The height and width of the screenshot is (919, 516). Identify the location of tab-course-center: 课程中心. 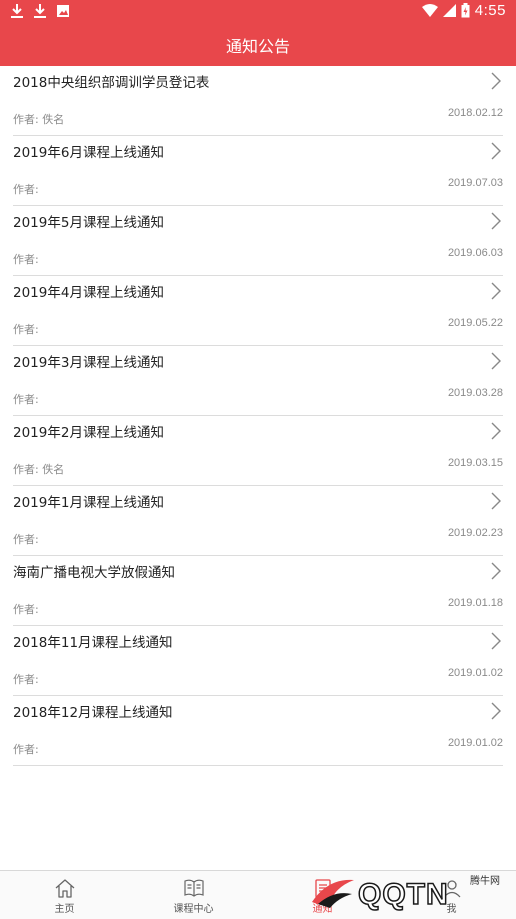
(193, 895).